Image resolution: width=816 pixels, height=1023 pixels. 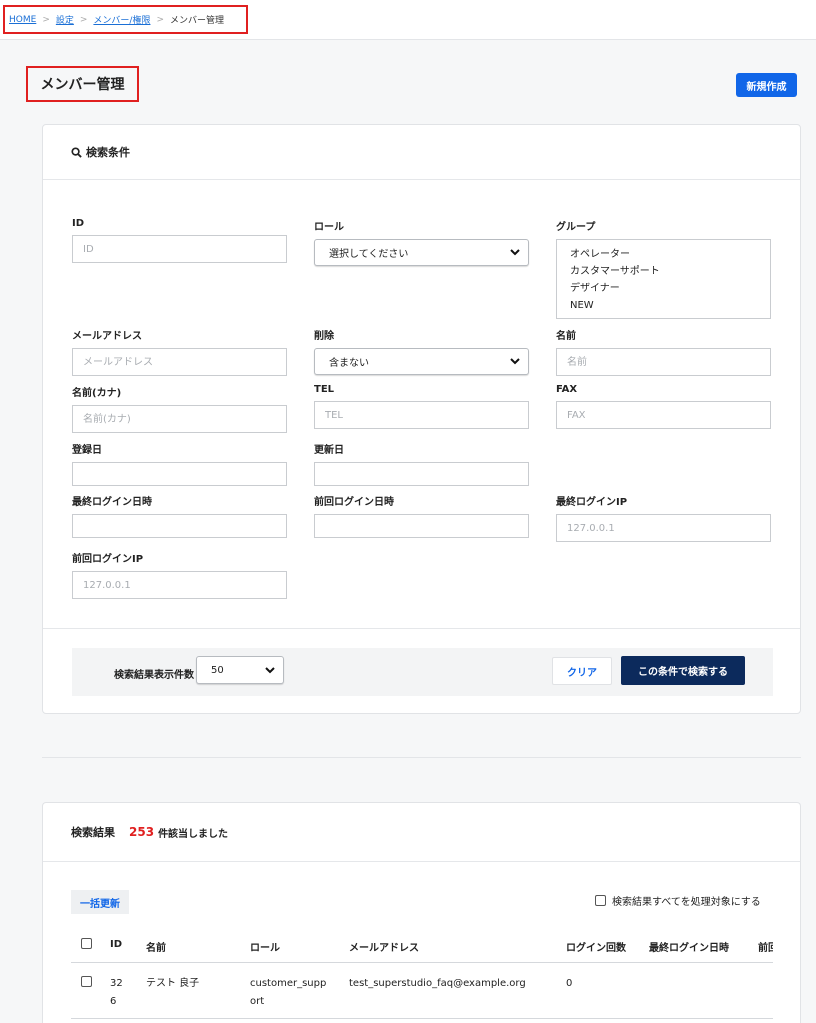 What do you see at coordinates (100, 902) in the screenshot?
I see `bulk-update-button: 一括更新` at bounding box center [100, 902].